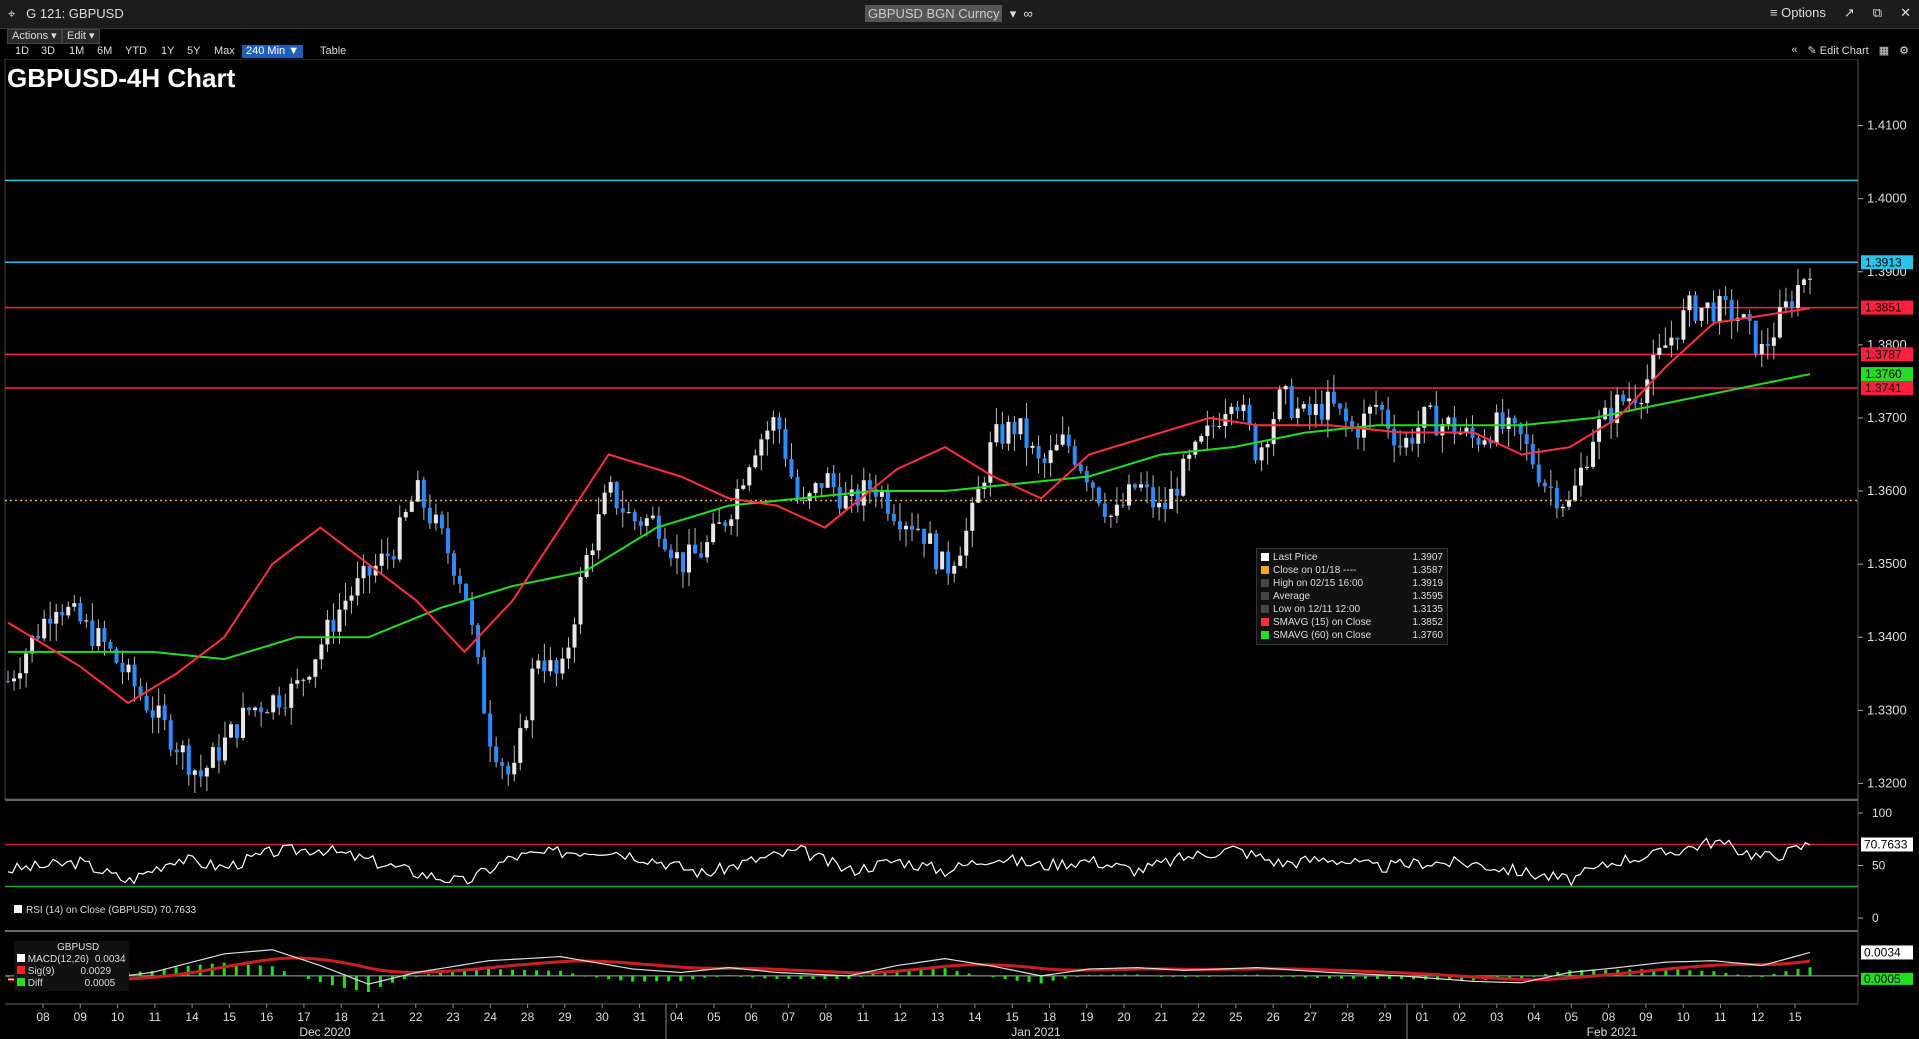  What do you see at coordinates (1887, 125) in the screenshot?
I see `y-tick-label: 1.4100` at bounding box center [1887, 125].